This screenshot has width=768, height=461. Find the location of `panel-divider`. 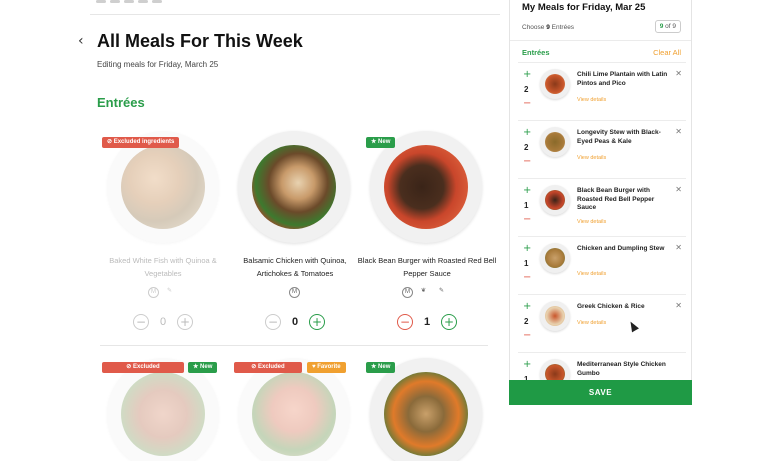

panel-divider is located at coordinates (600, 40).